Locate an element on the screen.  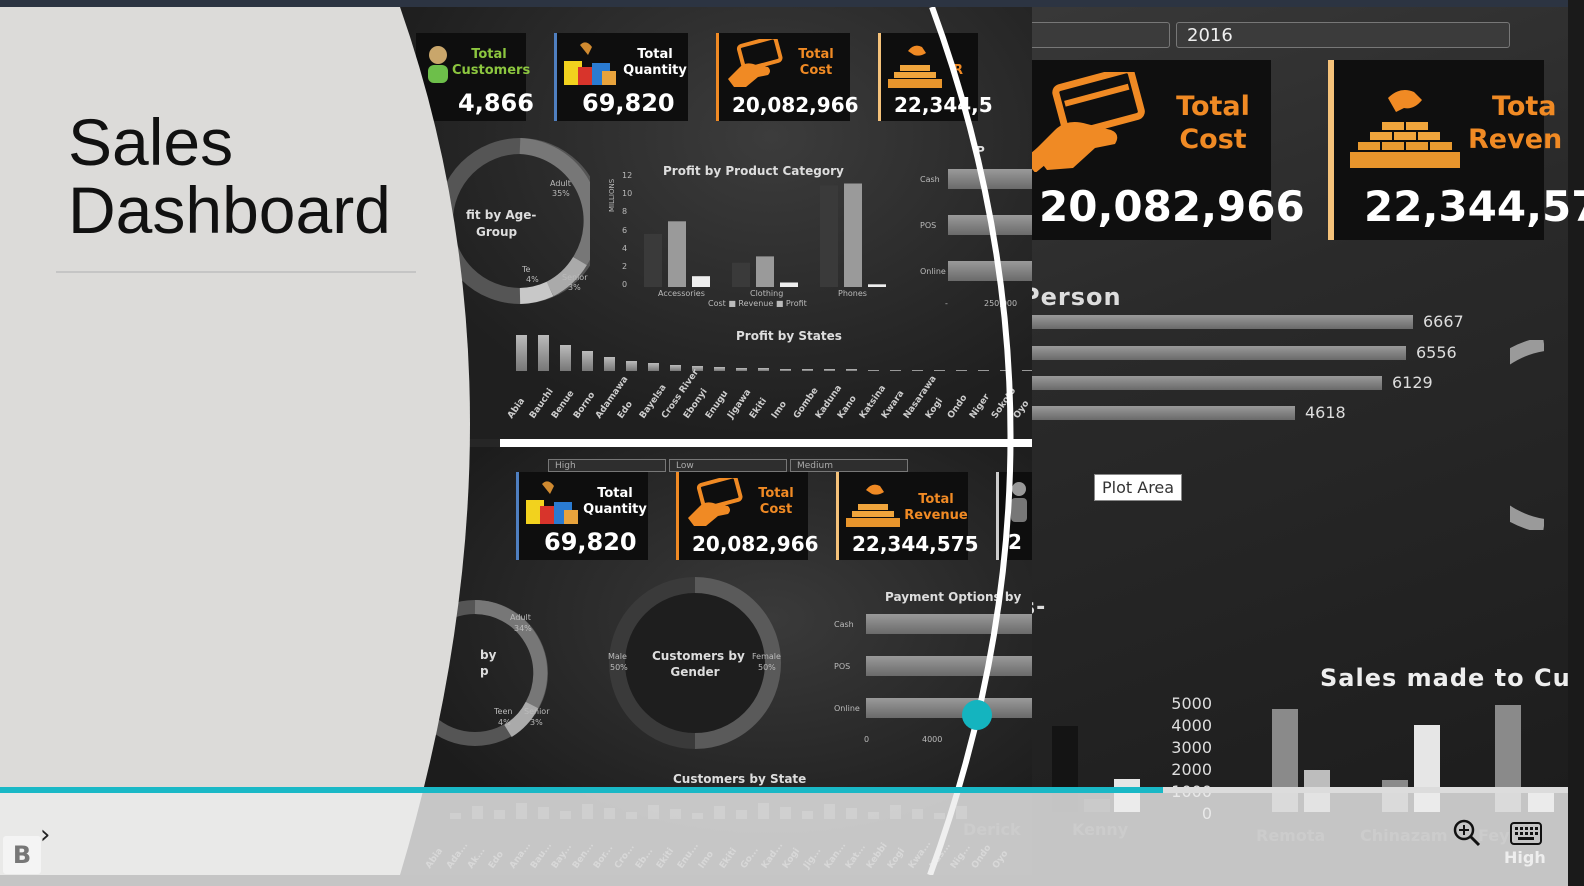
slide-title-line: Sales is located at coordinates (151, 142).